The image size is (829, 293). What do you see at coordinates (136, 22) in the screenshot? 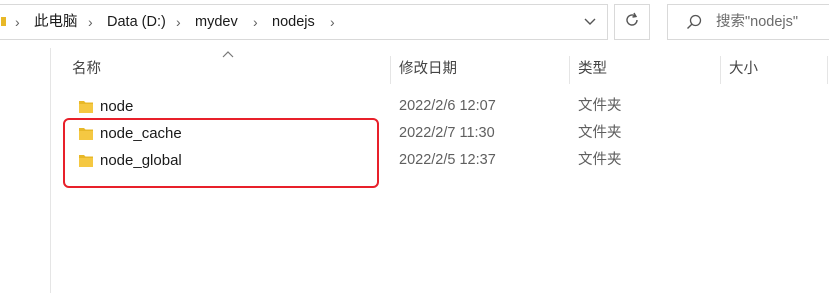
I see `breadcrumb-data-drive: Data (D:)` at bounding box center [136, 22].